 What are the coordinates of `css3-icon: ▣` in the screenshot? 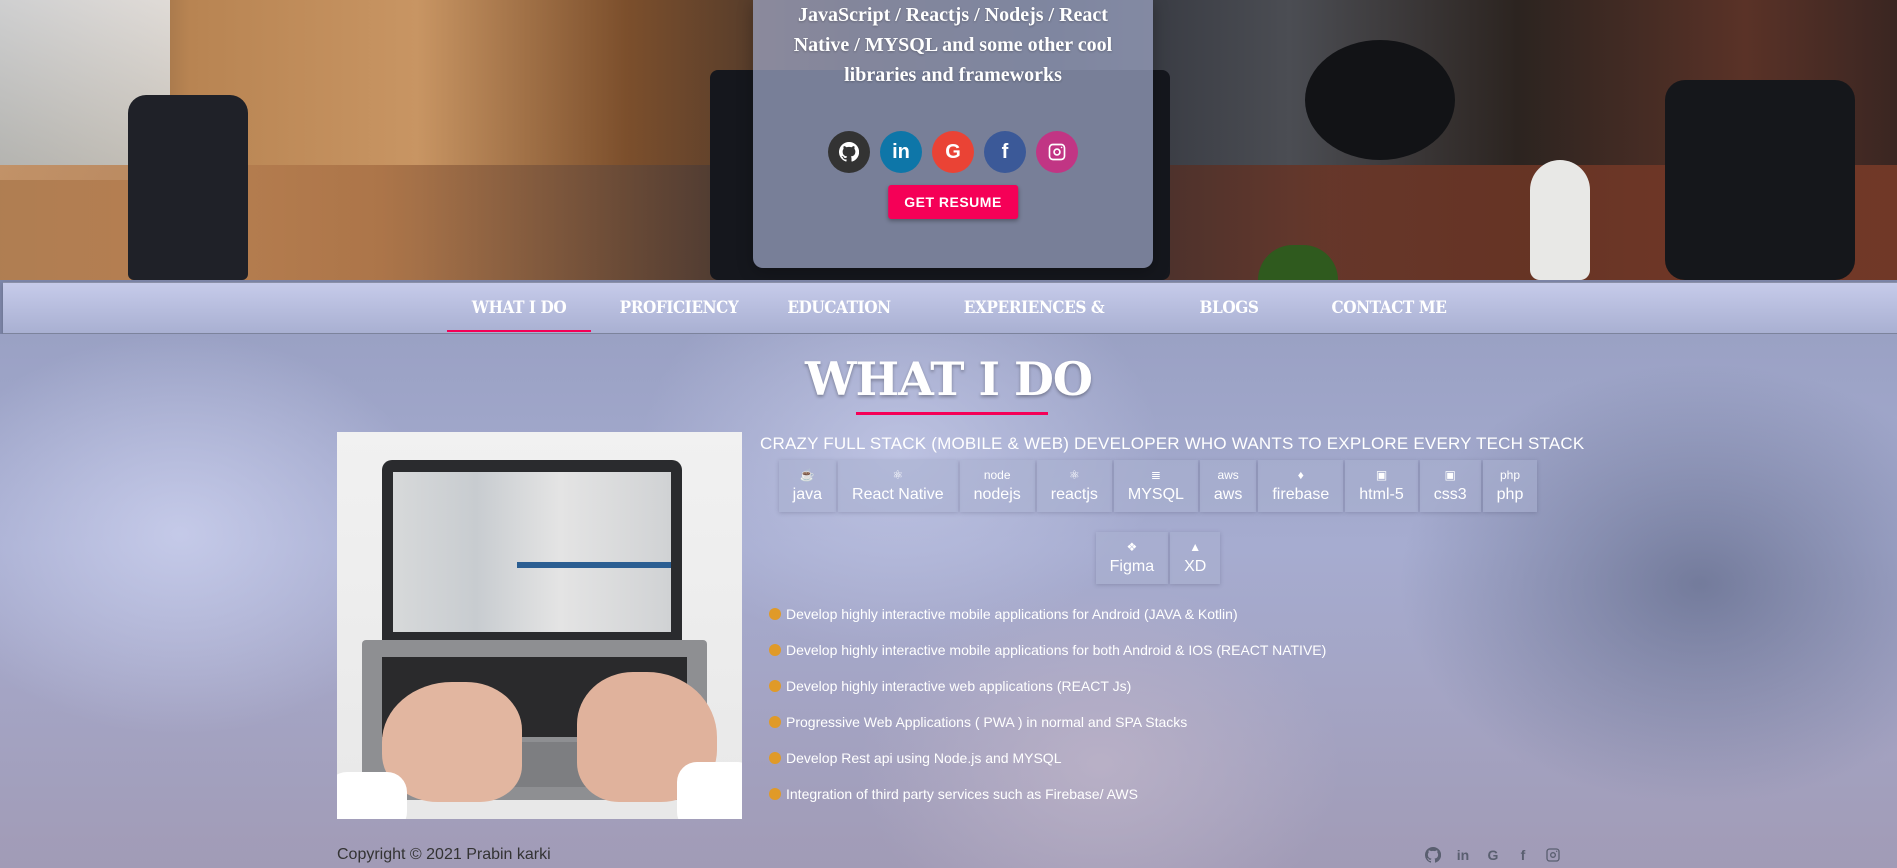 It's located at (1450, 475).